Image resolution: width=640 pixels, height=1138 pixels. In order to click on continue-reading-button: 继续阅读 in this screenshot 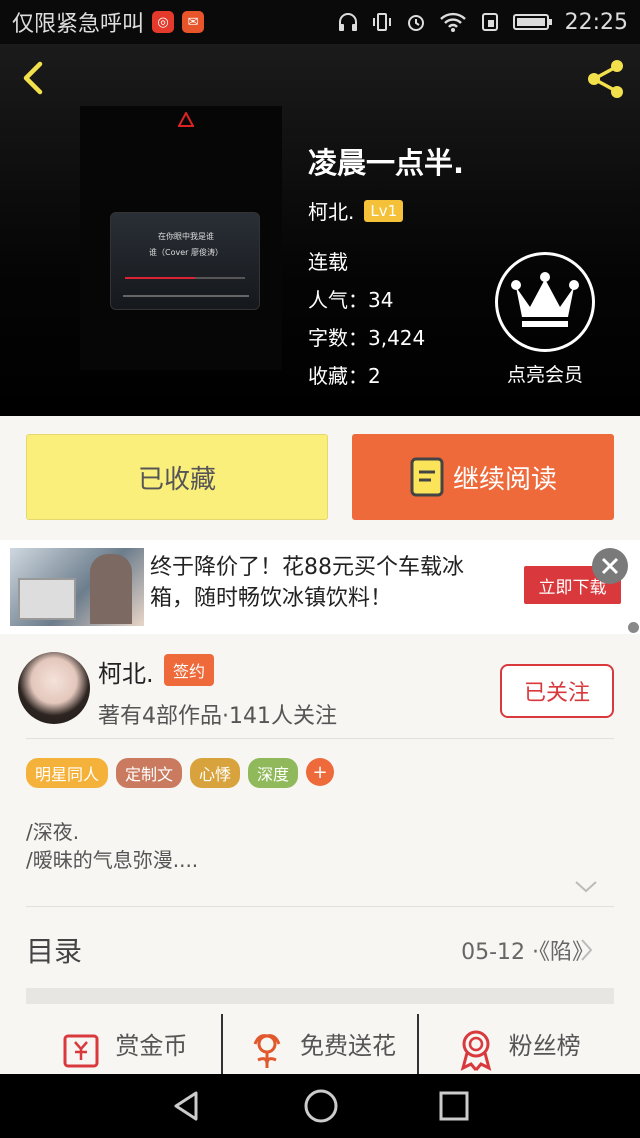, I will do `click(483, 477)`.